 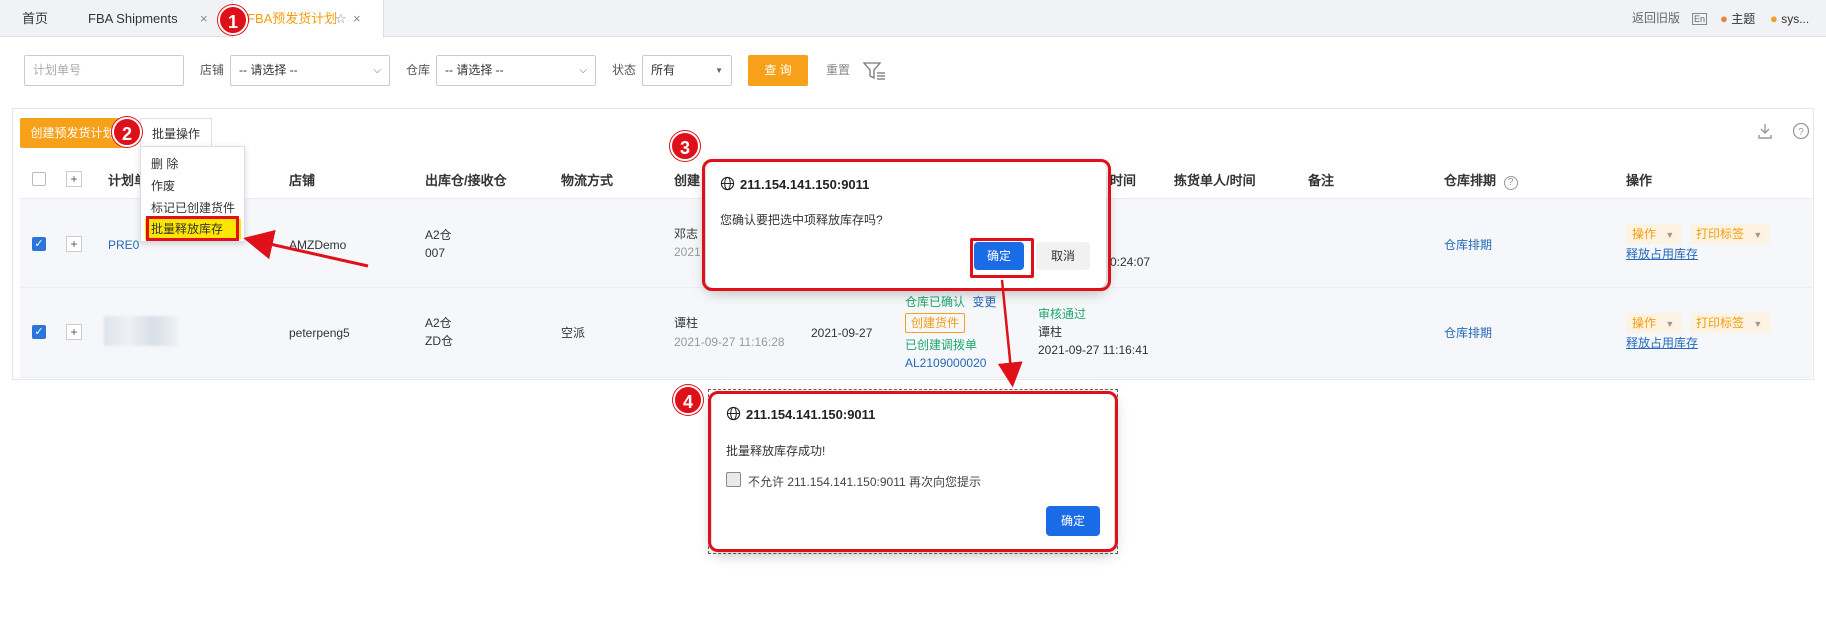 I want to click on step-badge-4: 4, so click(x=688, y=400).